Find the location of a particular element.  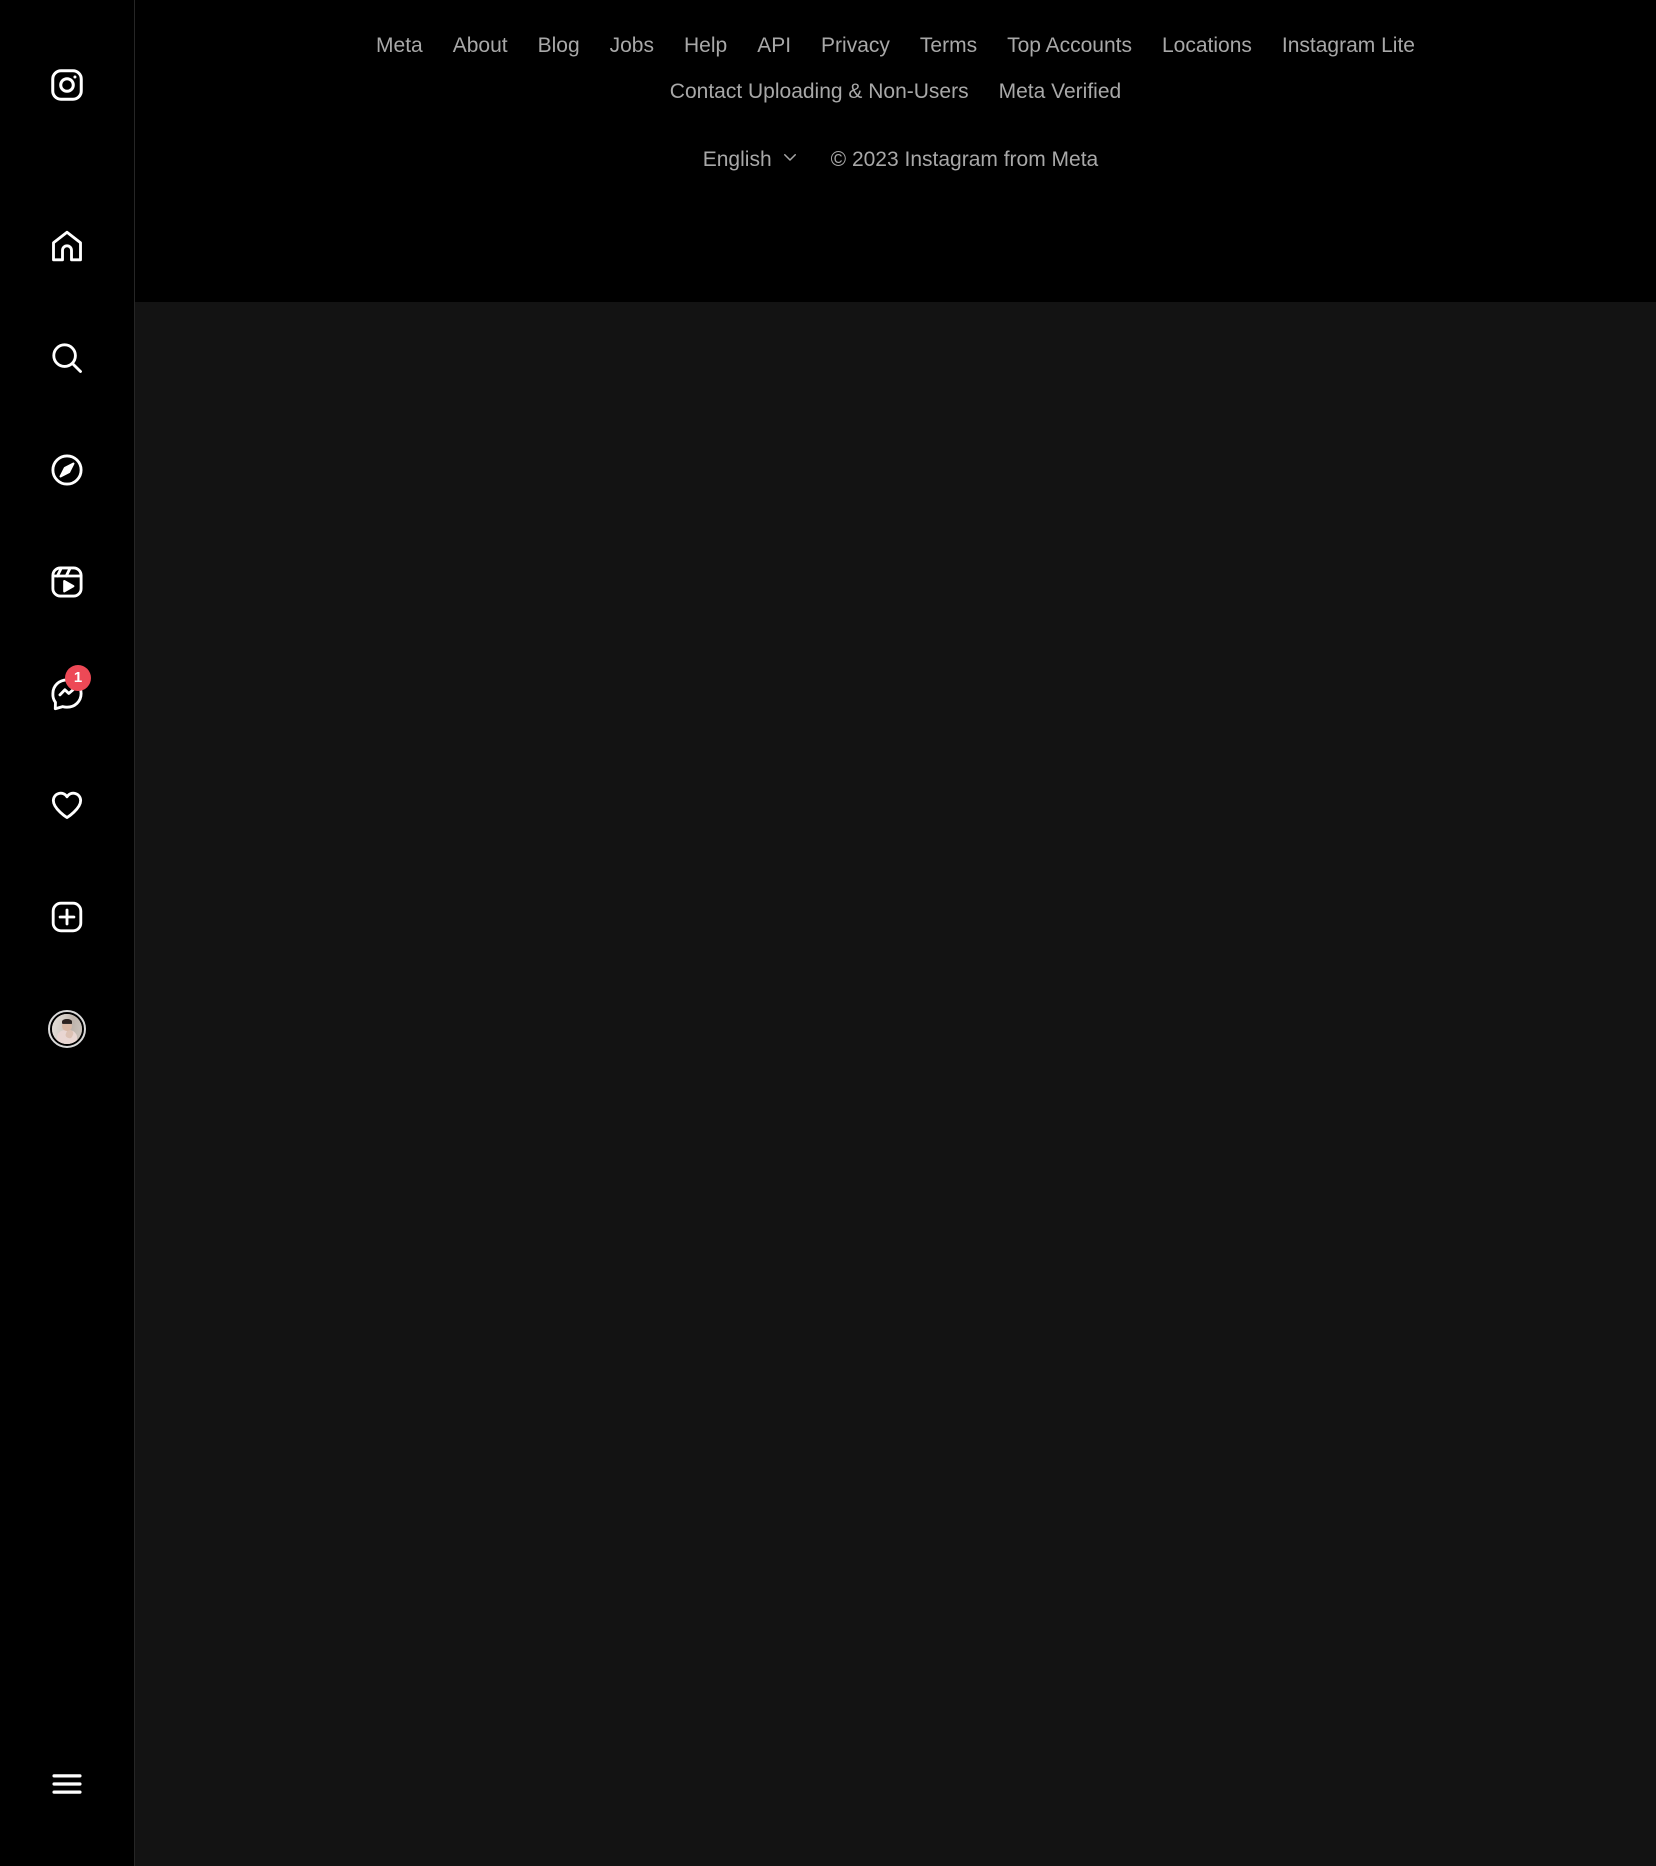

language-selector: English is located at coordinates (751, 160).